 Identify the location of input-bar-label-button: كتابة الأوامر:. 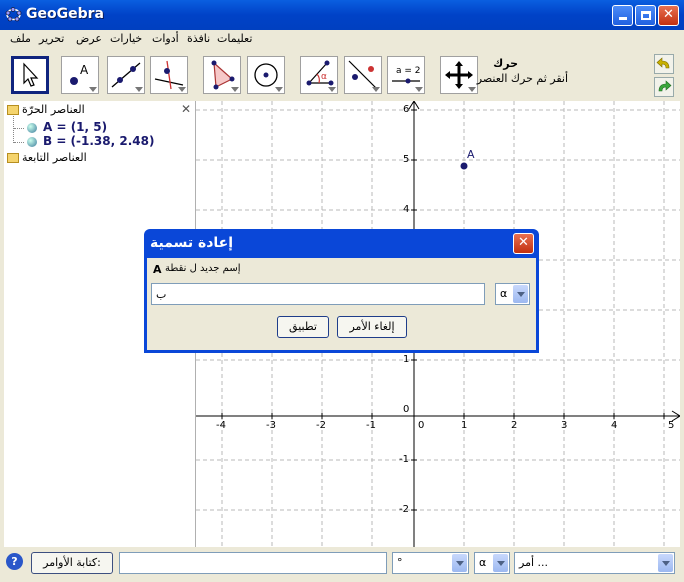
(72, 563).